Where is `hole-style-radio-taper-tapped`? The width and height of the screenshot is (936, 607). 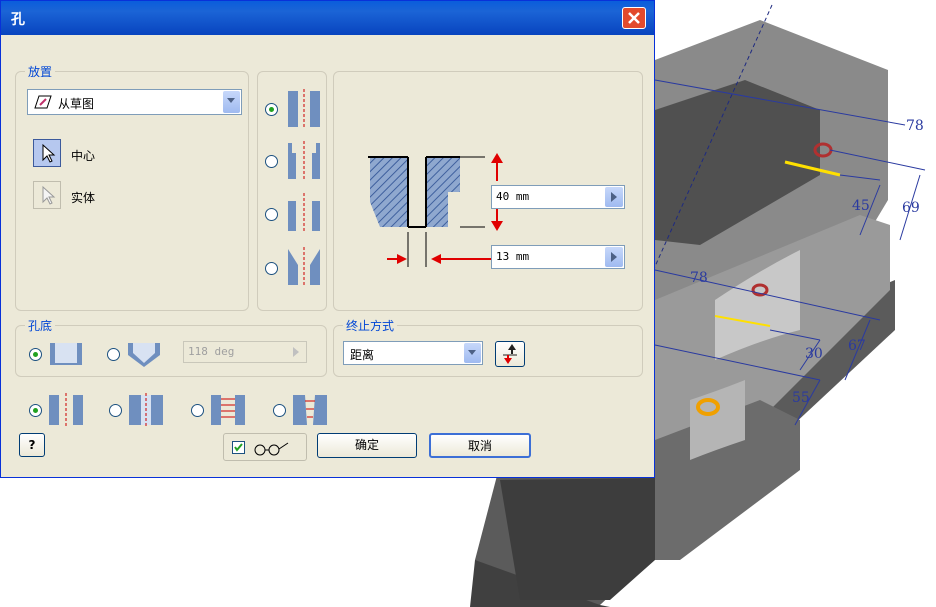 hole-style-radio-taper-tapped is located at coordinates (279, 410).